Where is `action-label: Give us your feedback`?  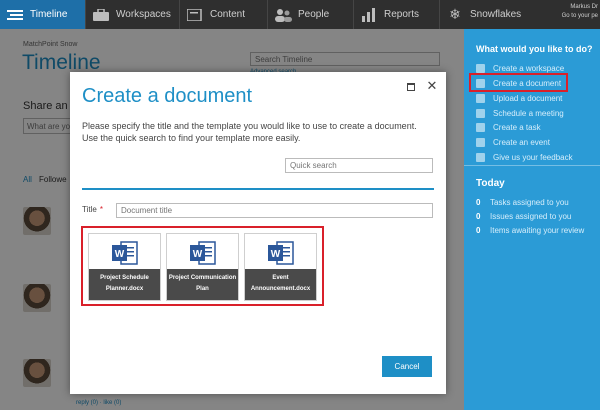 action-label: Give us your feedback is located at coordinates (533, 157).